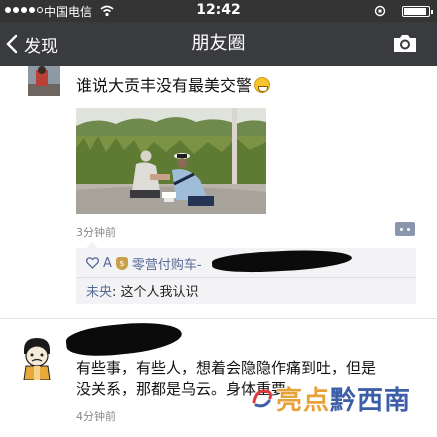 Image resolution: width=437 pixels, height=437 pixels. What do you see at coordinates (218, 318) in the screenshot?
I see `post-divider` at bounding box center [218, 318].